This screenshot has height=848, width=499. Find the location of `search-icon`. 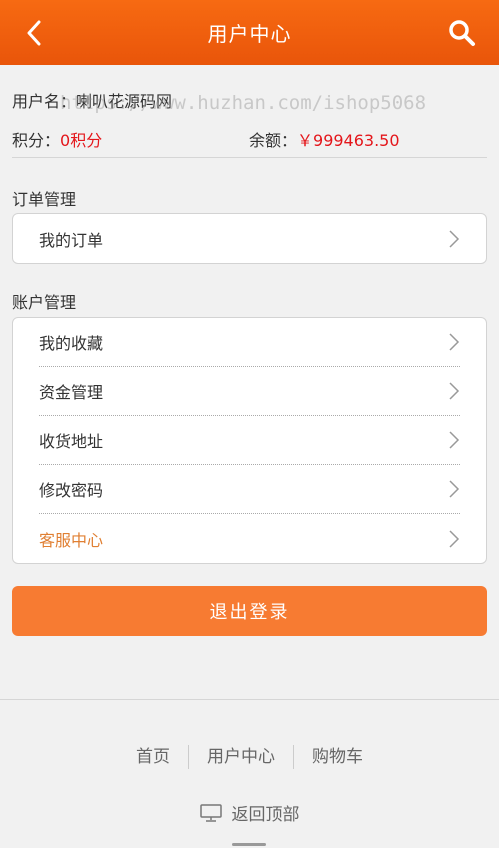

search-icon is located at coordinates (462, 33).